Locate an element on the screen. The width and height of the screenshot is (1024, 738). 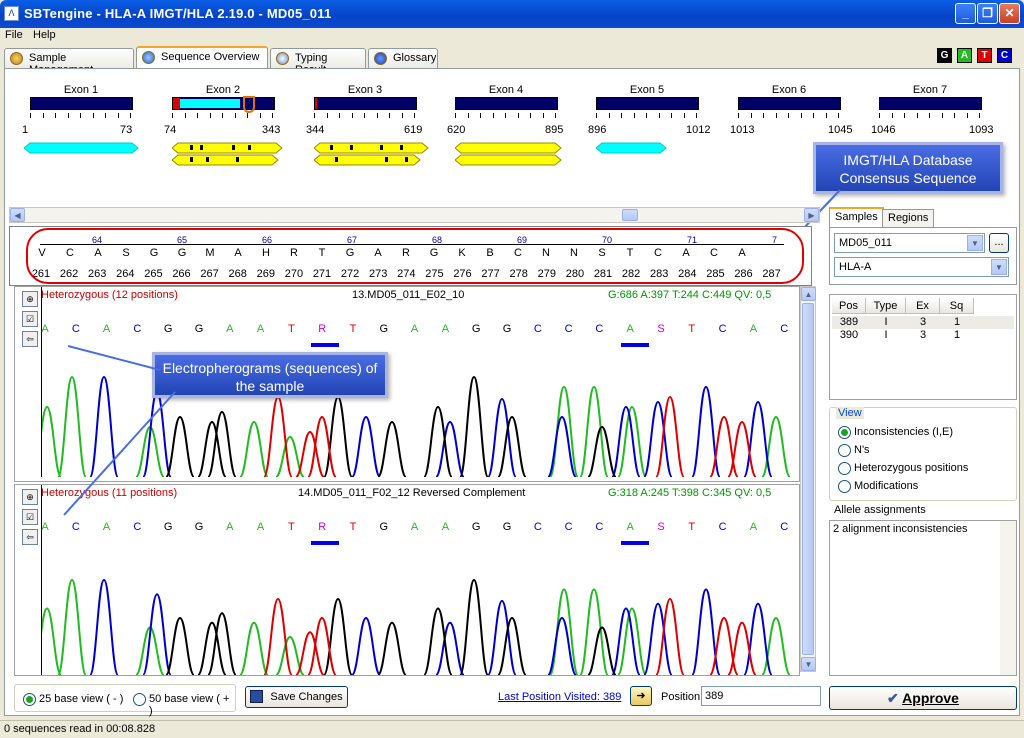
menu-file: File is located at coordinates (14, 35).